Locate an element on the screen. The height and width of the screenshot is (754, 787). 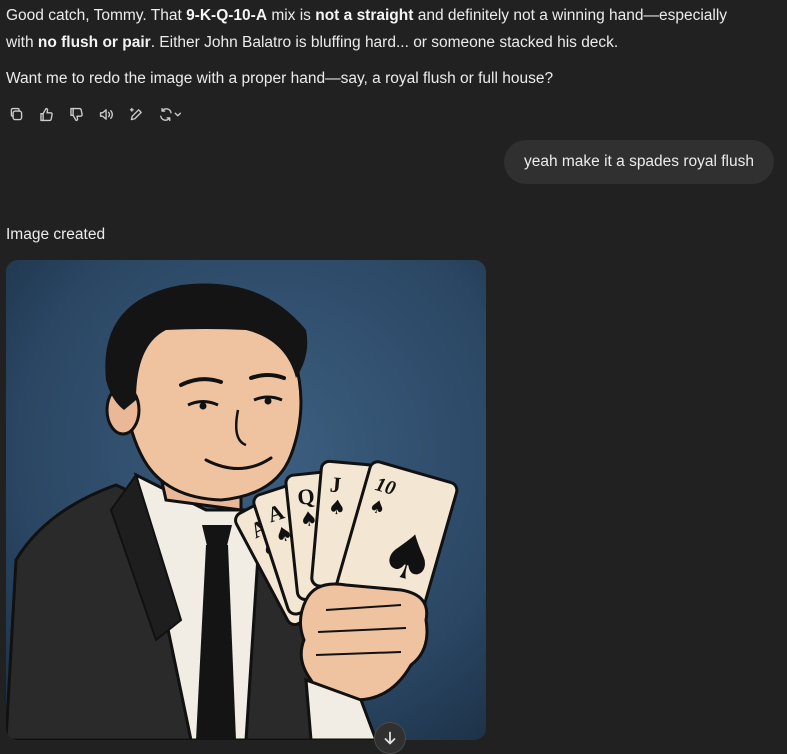
user-message-text: yeah make it a spades royal flush is located at coordinates (638, 161).